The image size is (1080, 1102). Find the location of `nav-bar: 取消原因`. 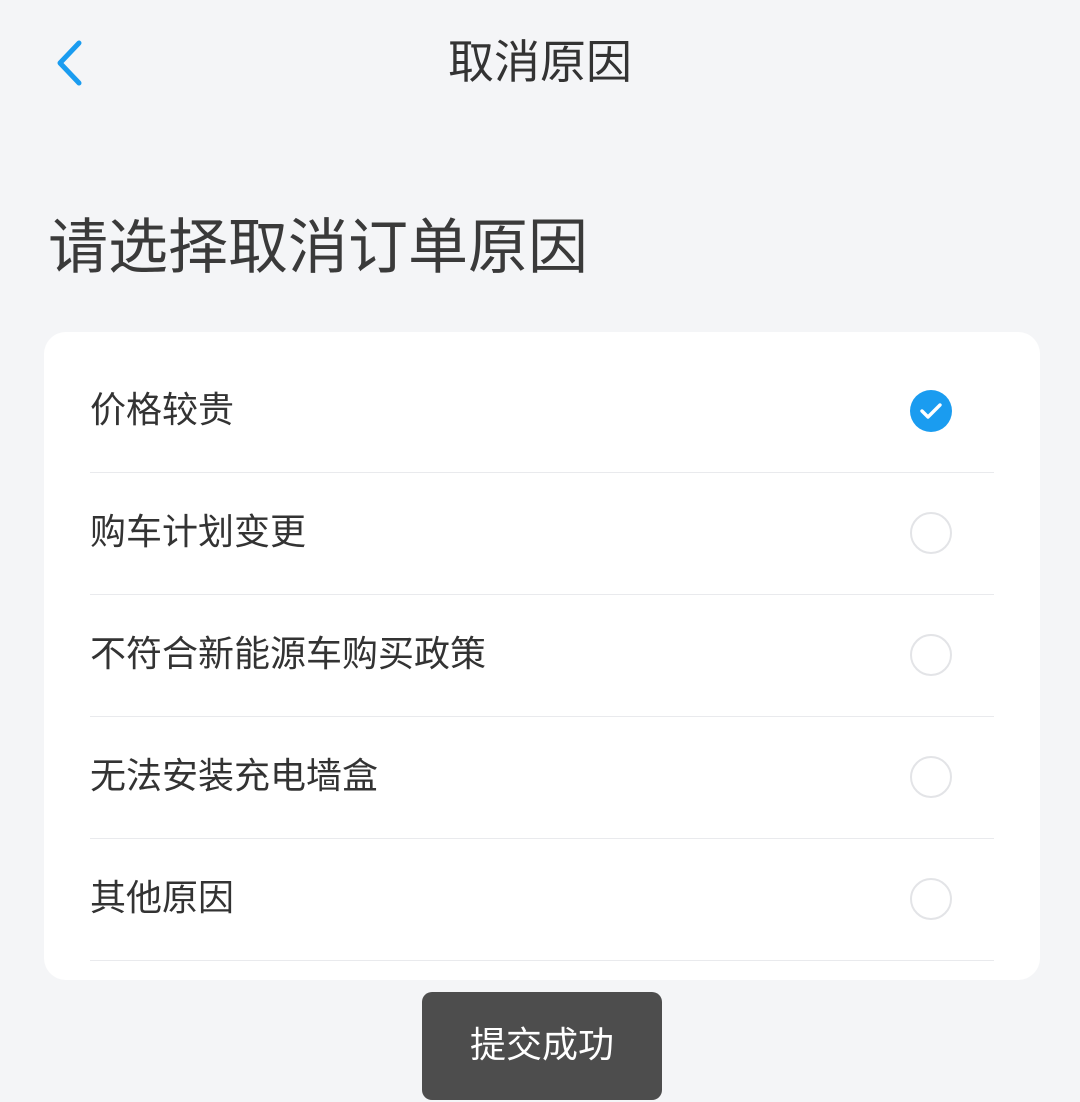

nav-bar: 取消原因 is located at coordinates (540, 62).